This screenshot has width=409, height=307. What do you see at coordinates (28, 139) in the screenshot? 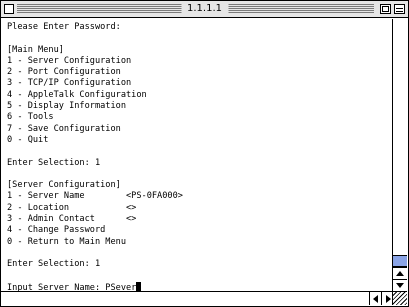
I see `terminal-line: 0 - Quit` at bounding box center [28, 139].